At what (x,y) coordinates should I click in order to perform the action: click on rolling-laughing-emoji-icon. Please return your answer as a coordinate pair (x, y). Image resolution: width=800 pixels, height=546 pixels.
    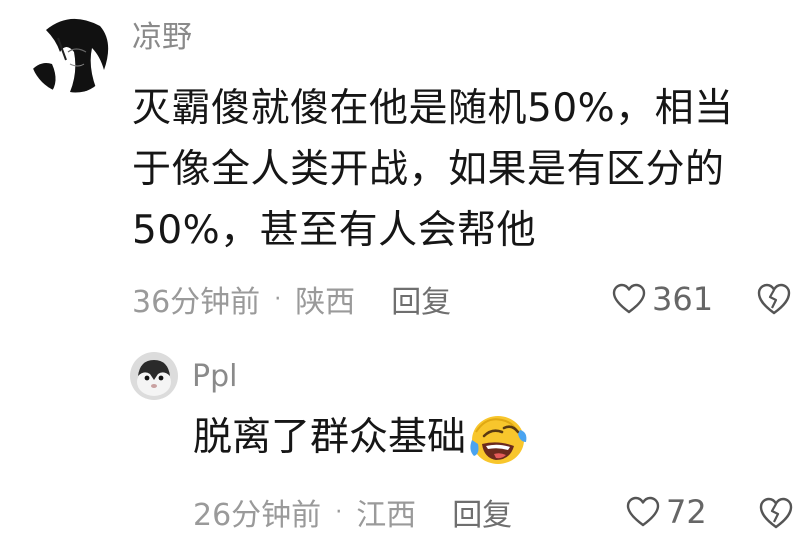
    Looking at the image, I should click on (498, 438).